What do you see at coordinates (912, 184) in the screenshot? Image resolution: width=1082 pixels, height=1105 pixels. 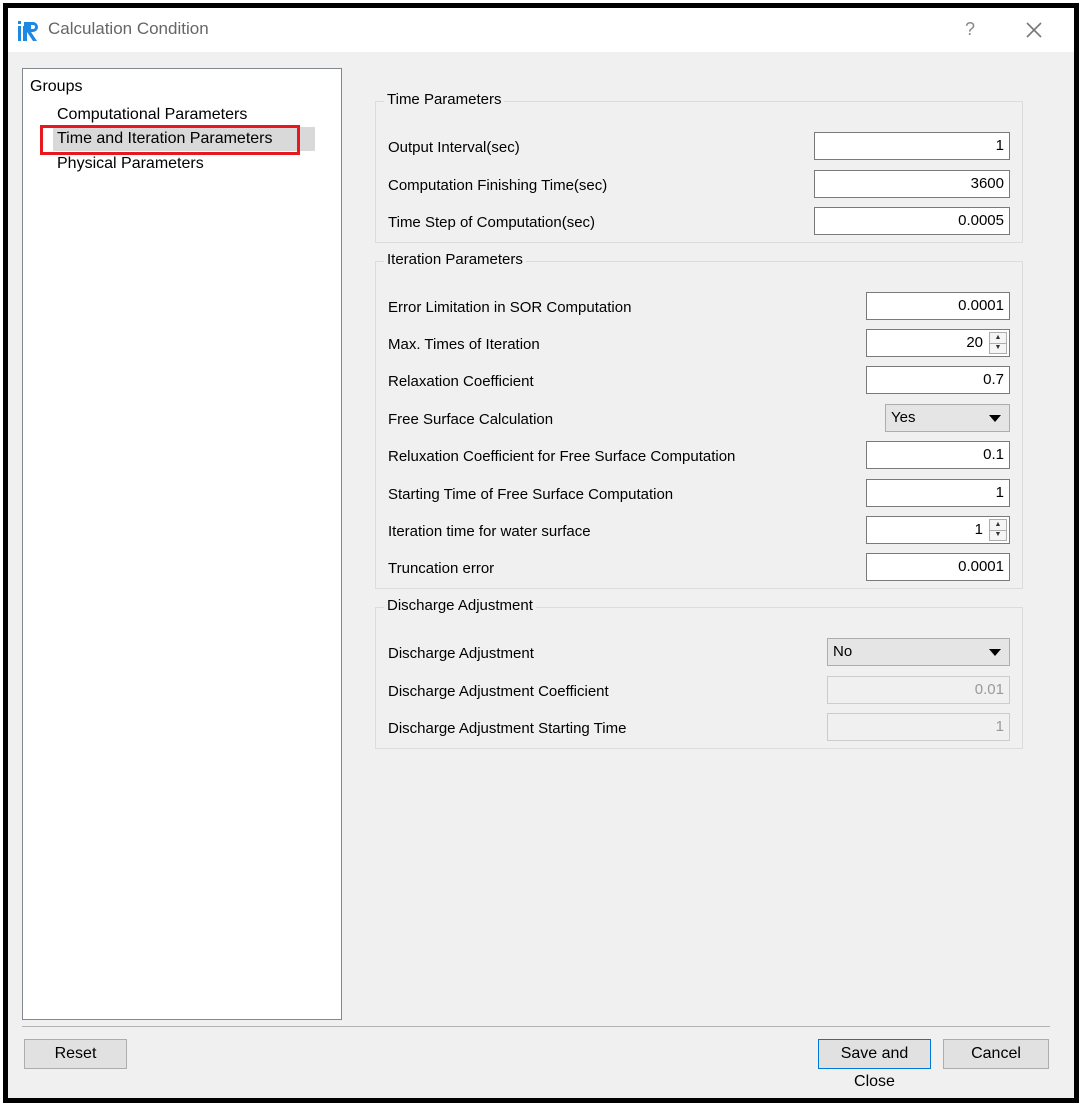 I see `finishing-time-field: 3600` at bounding box center [912, 184].